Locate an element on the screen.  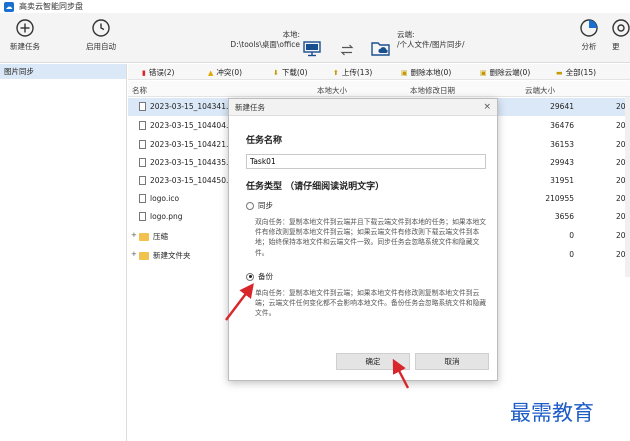
filter-conflict-label: 冲突(0) is located at coordinates (229, 72).